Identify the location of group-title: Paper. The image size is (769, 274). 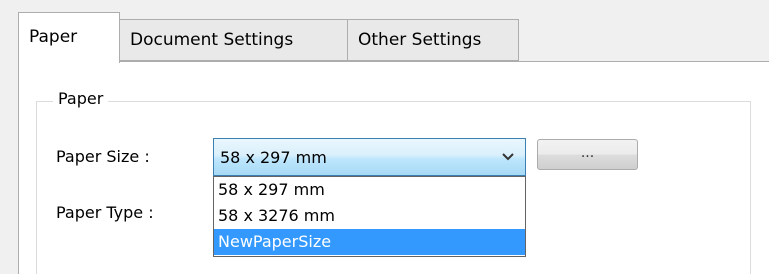
(81, 99).